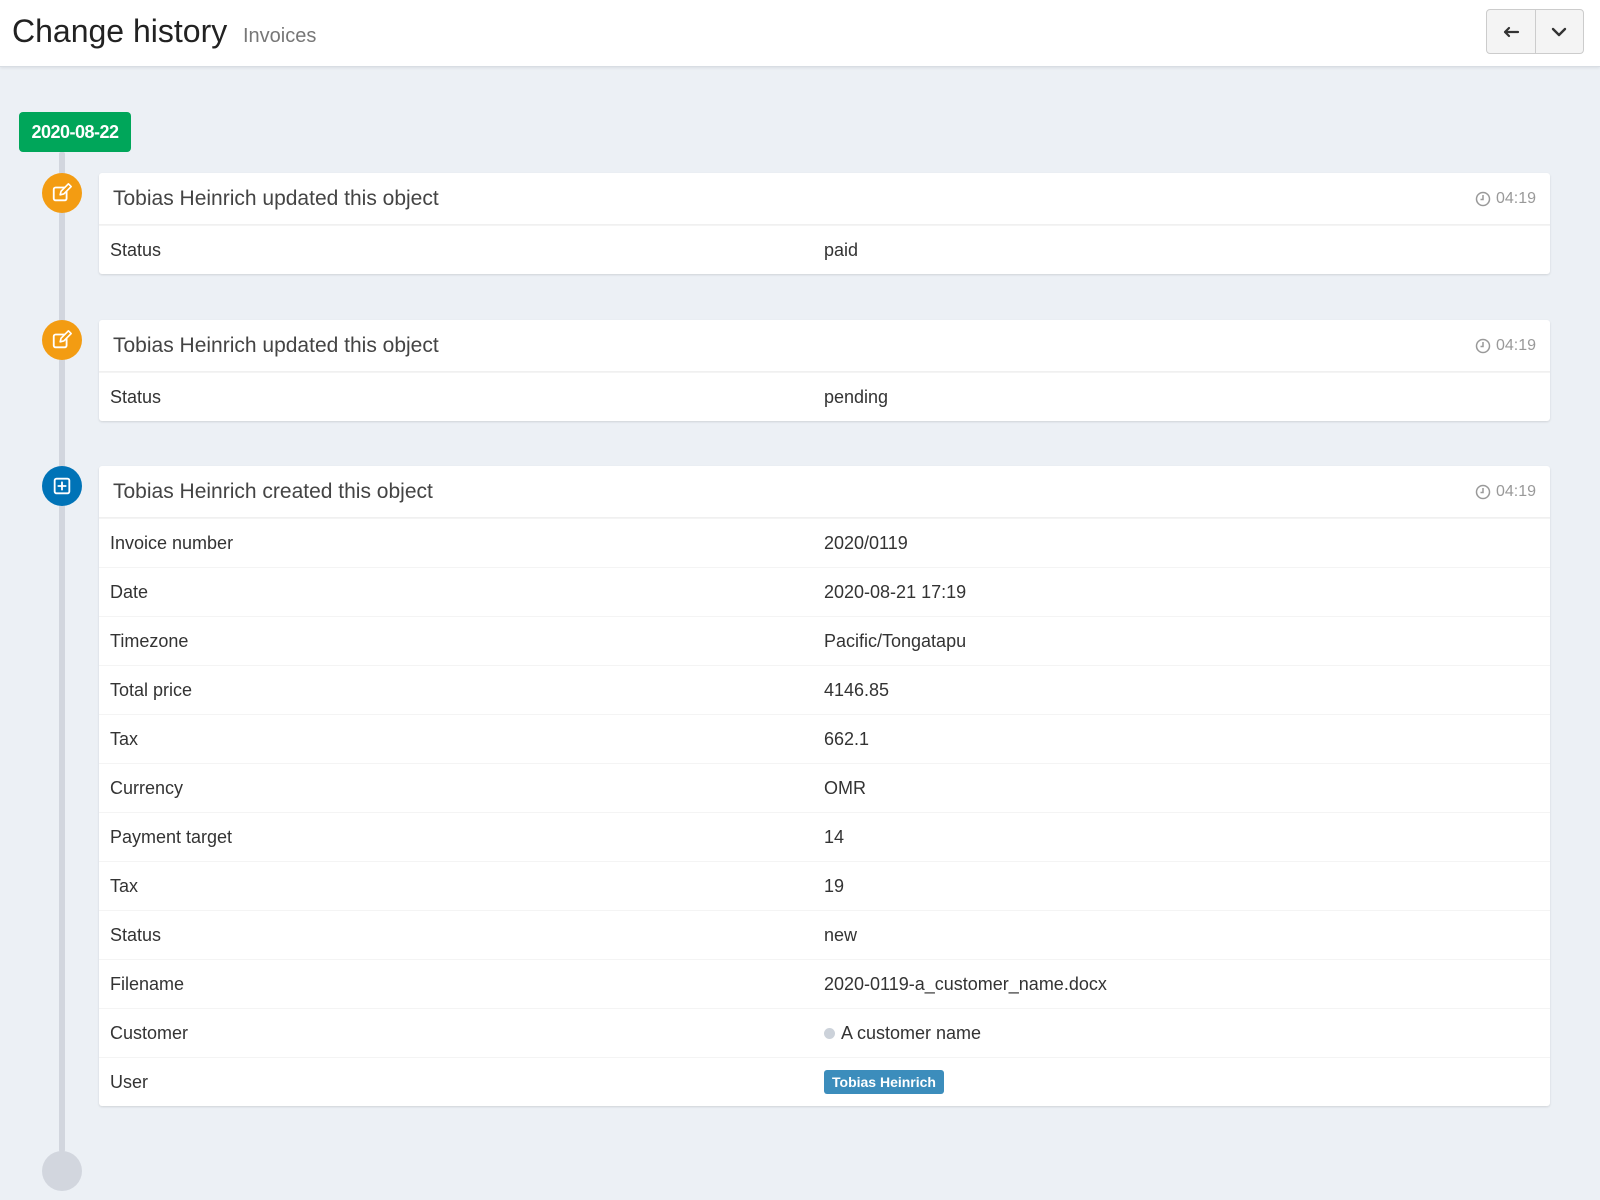  I want to click on field-value: Tobias Heinrich, so click(1187, 1082).